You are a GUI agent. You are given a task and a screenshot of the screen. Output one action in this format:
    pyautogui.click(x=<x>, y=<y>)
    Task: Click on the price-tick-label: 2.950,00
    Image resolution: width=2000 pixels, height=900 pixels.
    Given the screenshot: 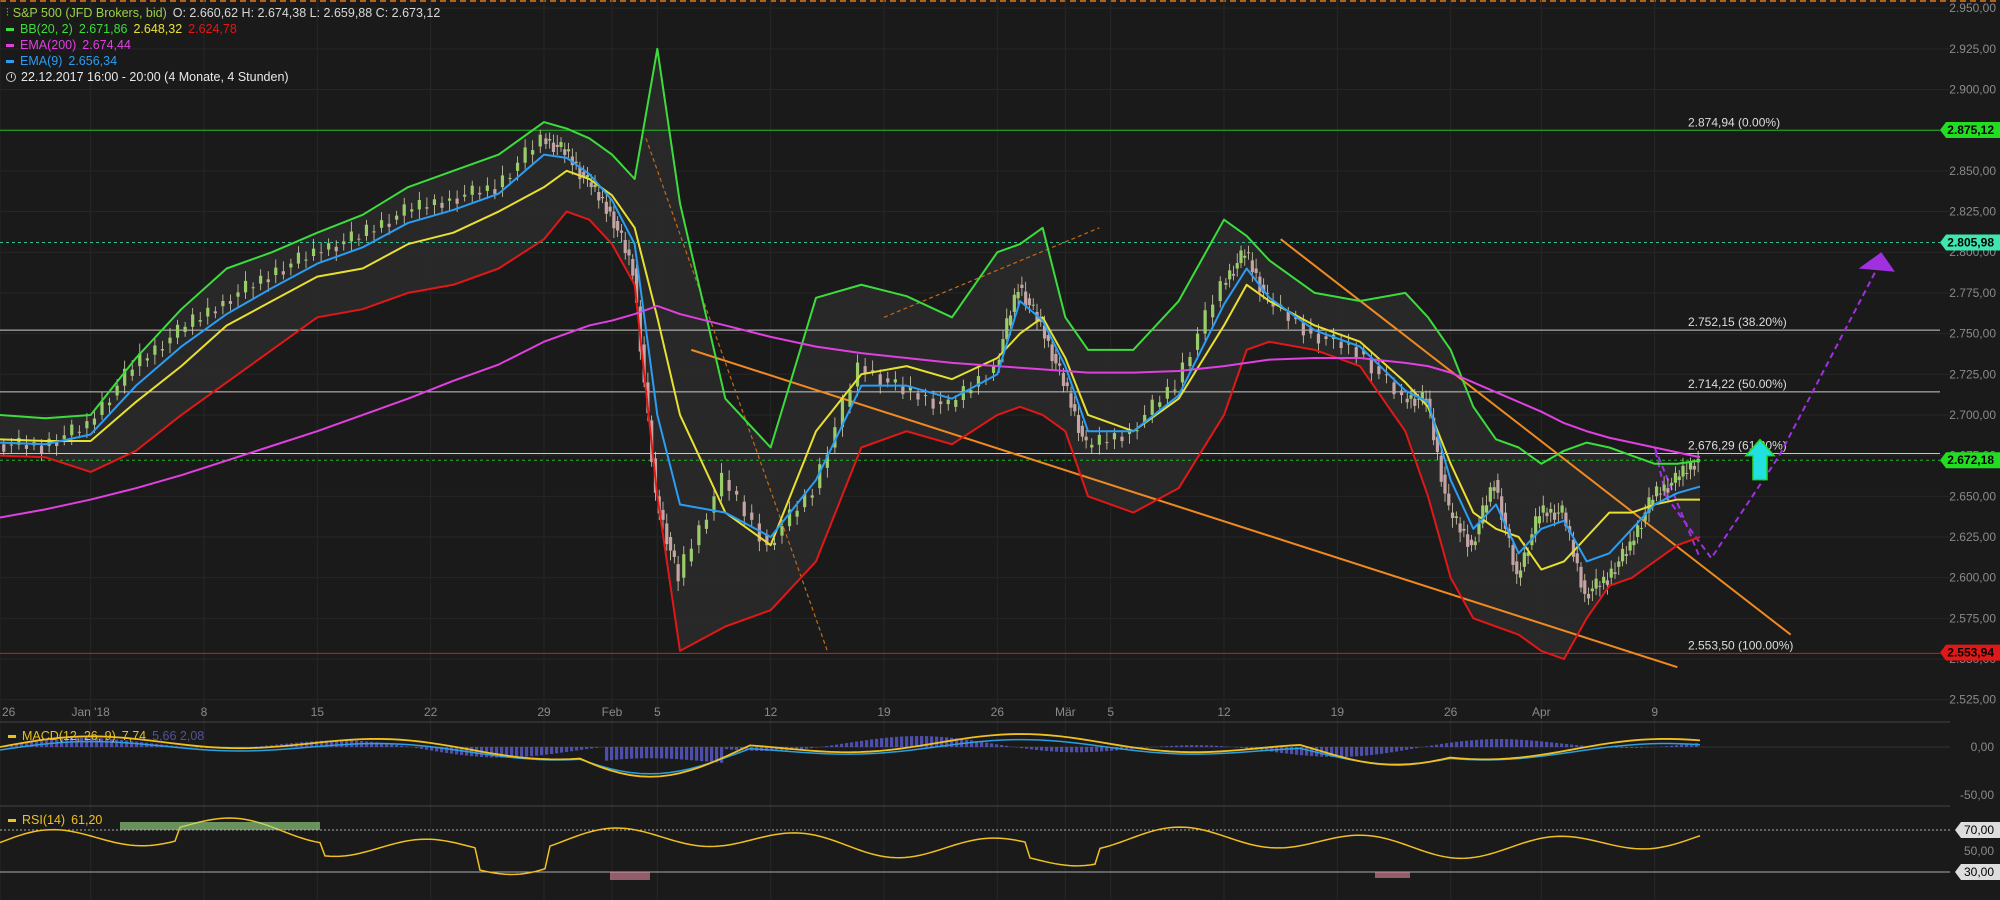 What is the action you would take?
    pyautogui.click(x=1972, y=8)
    